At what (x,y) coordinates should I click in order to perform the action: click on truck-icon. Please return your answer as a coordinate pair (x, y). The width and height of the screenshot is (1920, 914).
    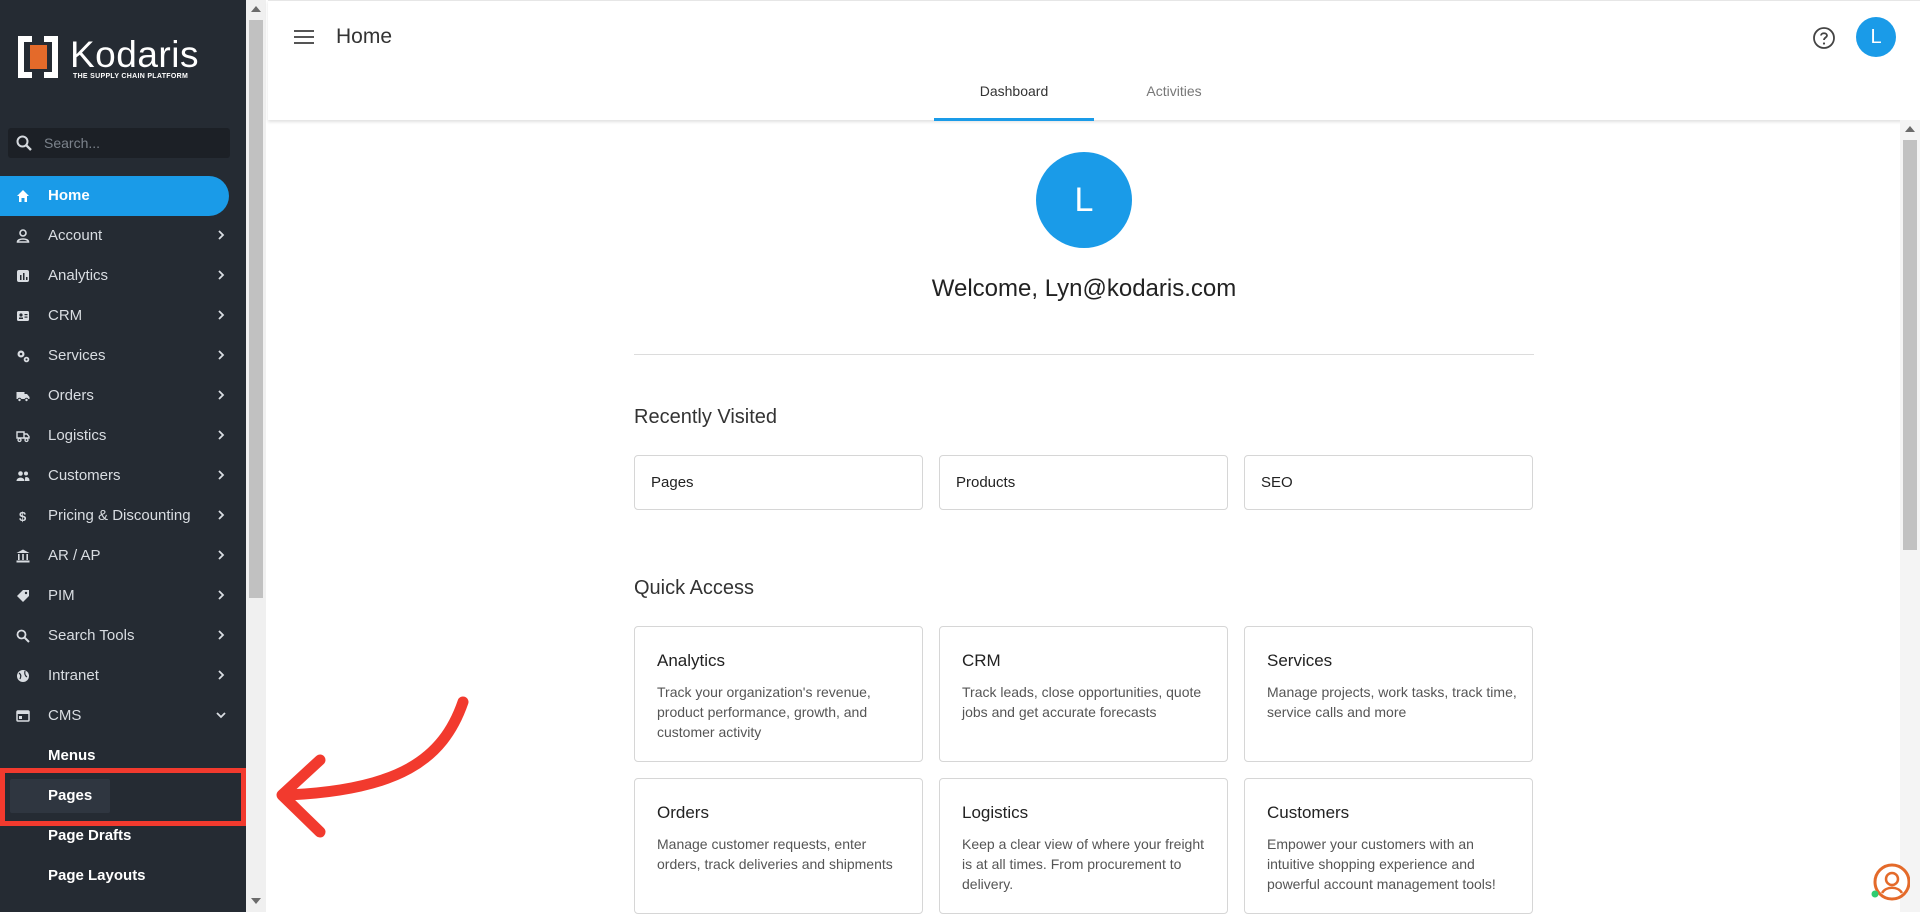
    Looking at the image, I should click on (23, 397).